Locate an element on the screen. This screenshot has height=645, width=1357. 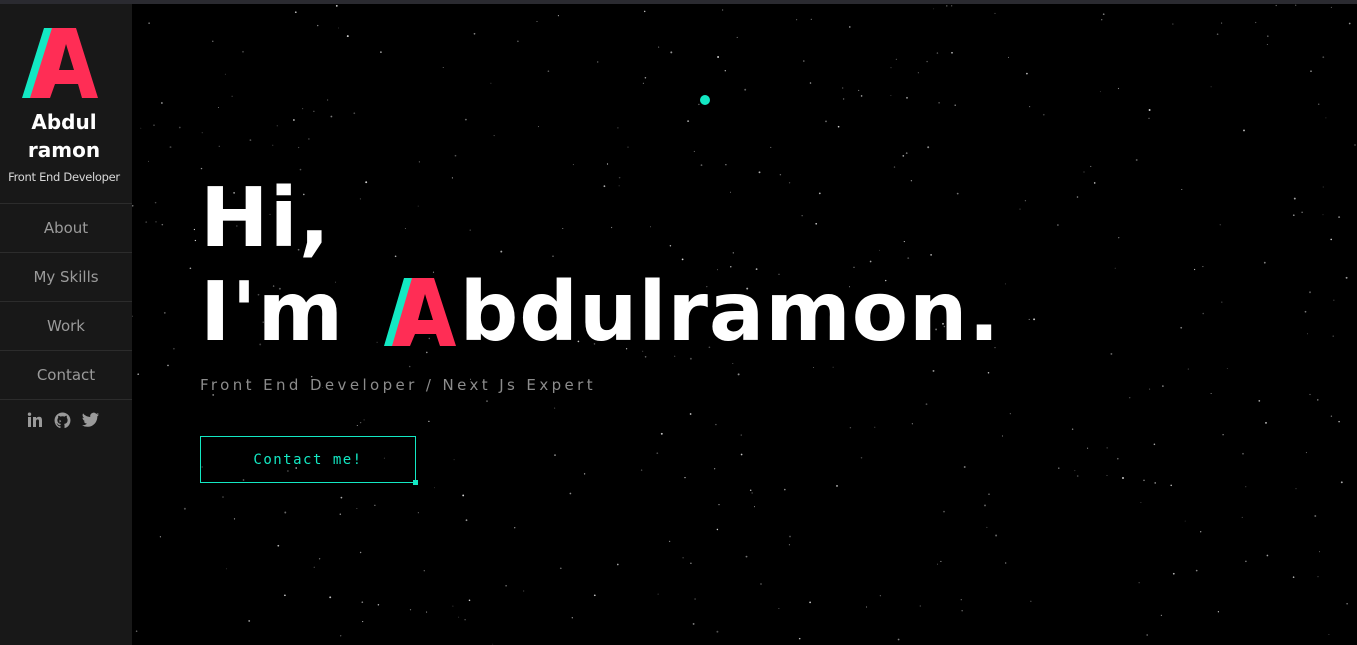
contact-me-label: Contact me! is located at coordinates (308, 459).